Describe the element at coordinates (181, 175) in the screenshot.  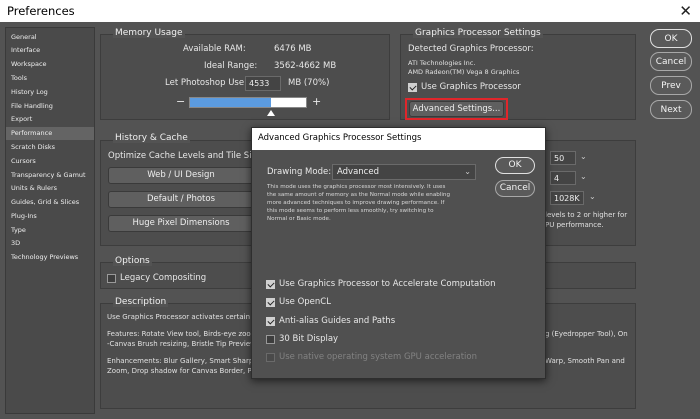
I see `web-ui-design-button: Web / UI Design` at that location.